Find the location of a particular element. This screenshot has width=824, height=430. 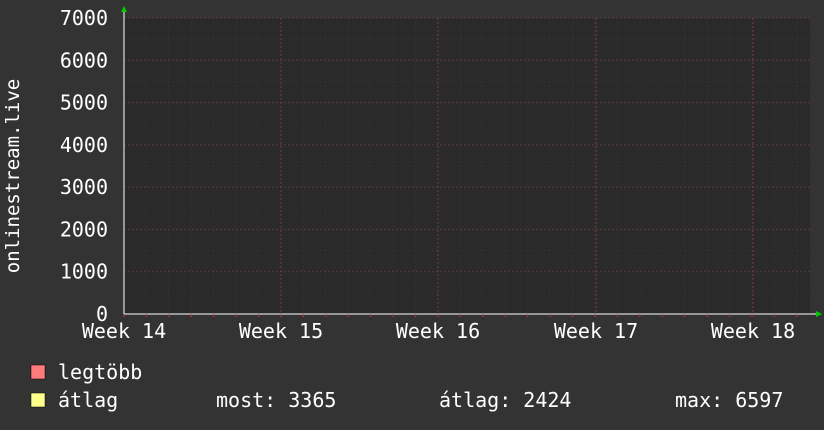

x-tick-label: Week 18 is located at coordinates (753, 331).